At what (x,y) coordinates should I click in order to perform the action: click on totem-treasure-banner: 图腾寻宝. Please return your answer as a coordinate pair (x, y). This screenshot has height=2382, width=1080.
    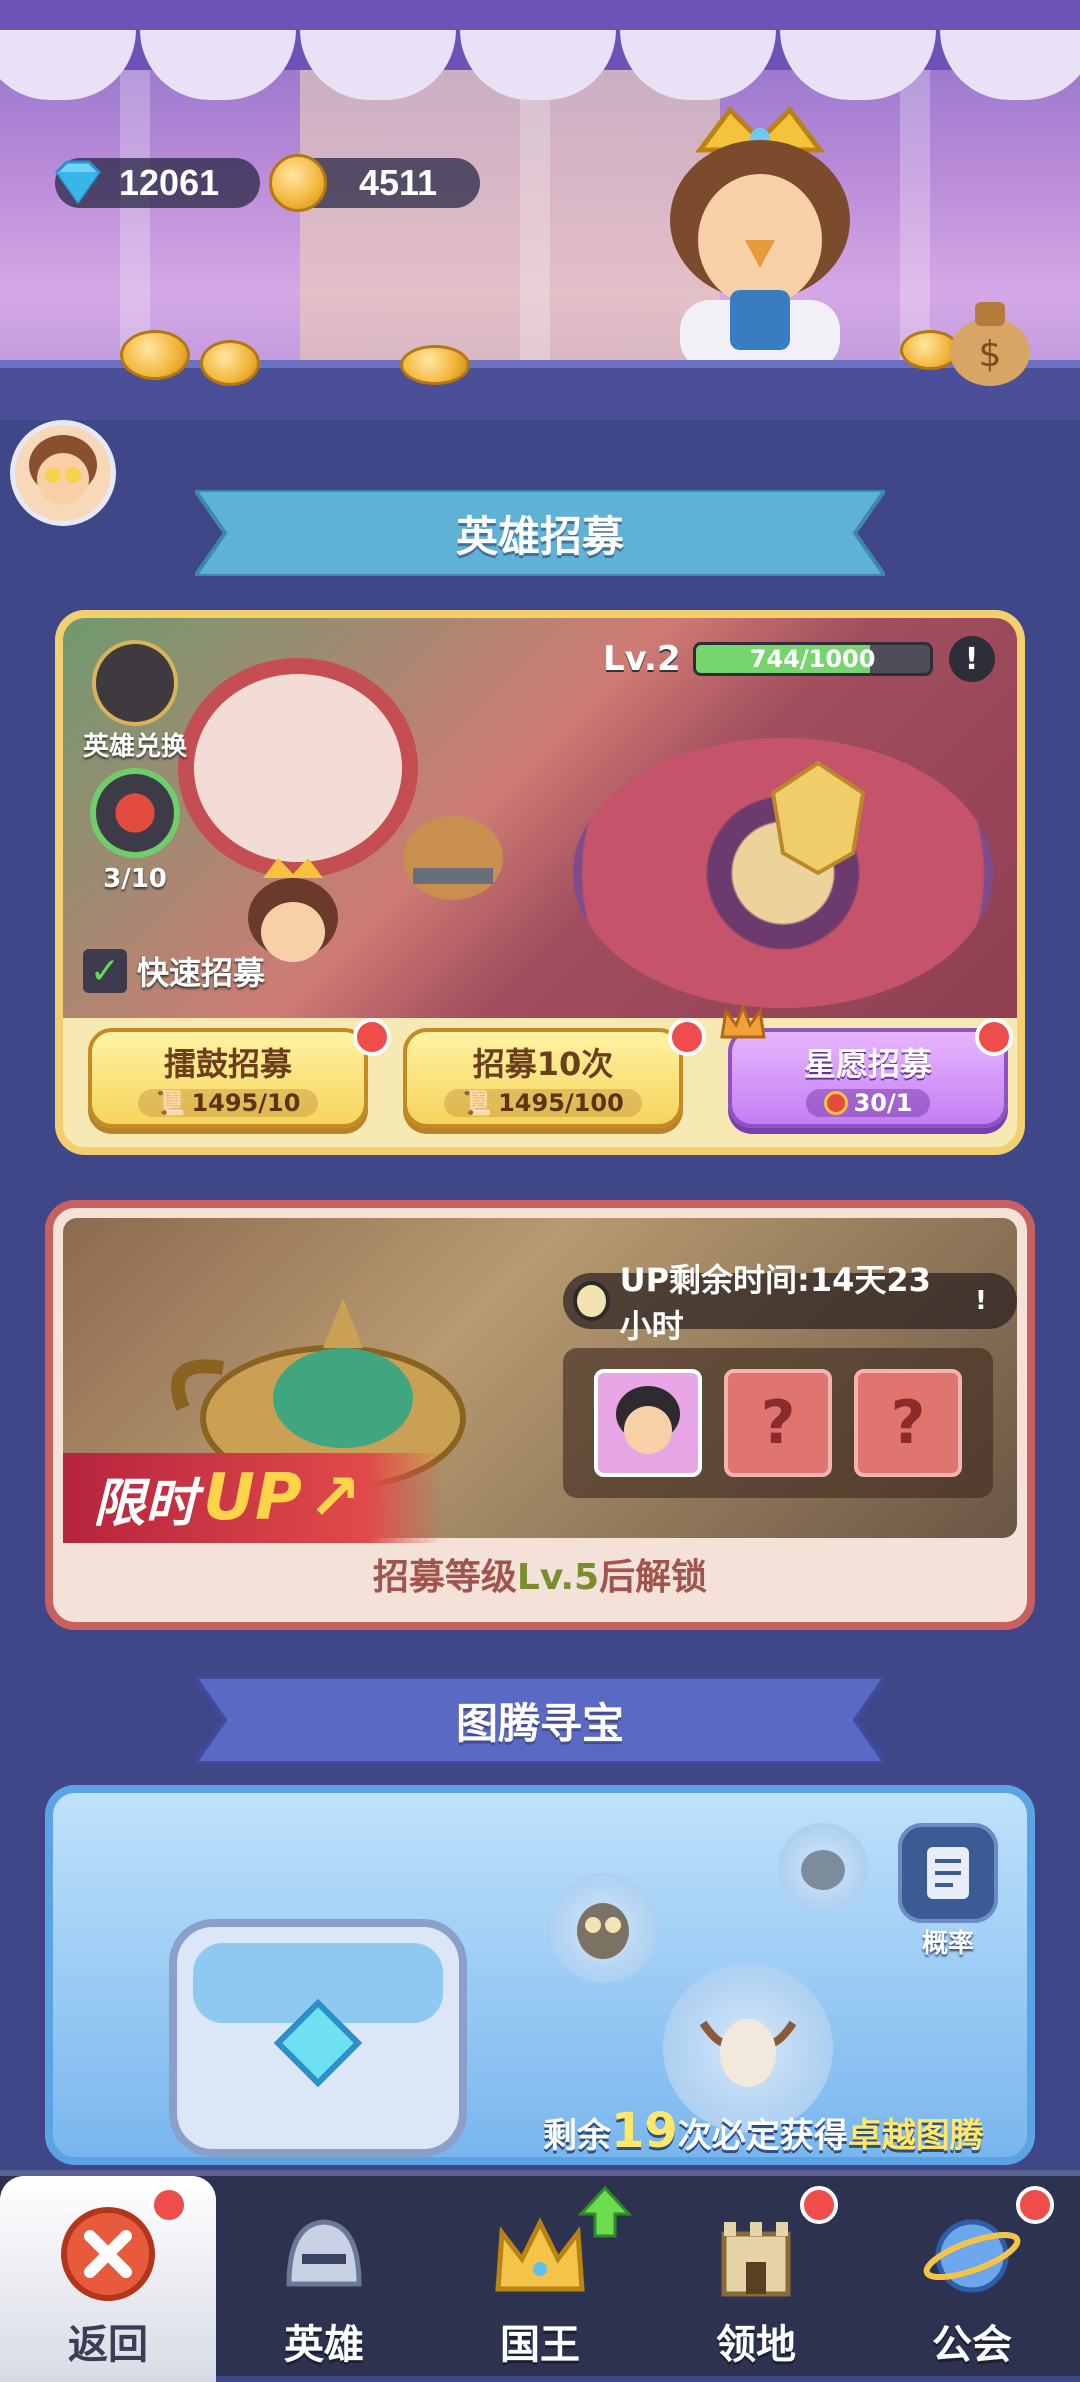
    Looking at the image, I should click on (540, 1720).